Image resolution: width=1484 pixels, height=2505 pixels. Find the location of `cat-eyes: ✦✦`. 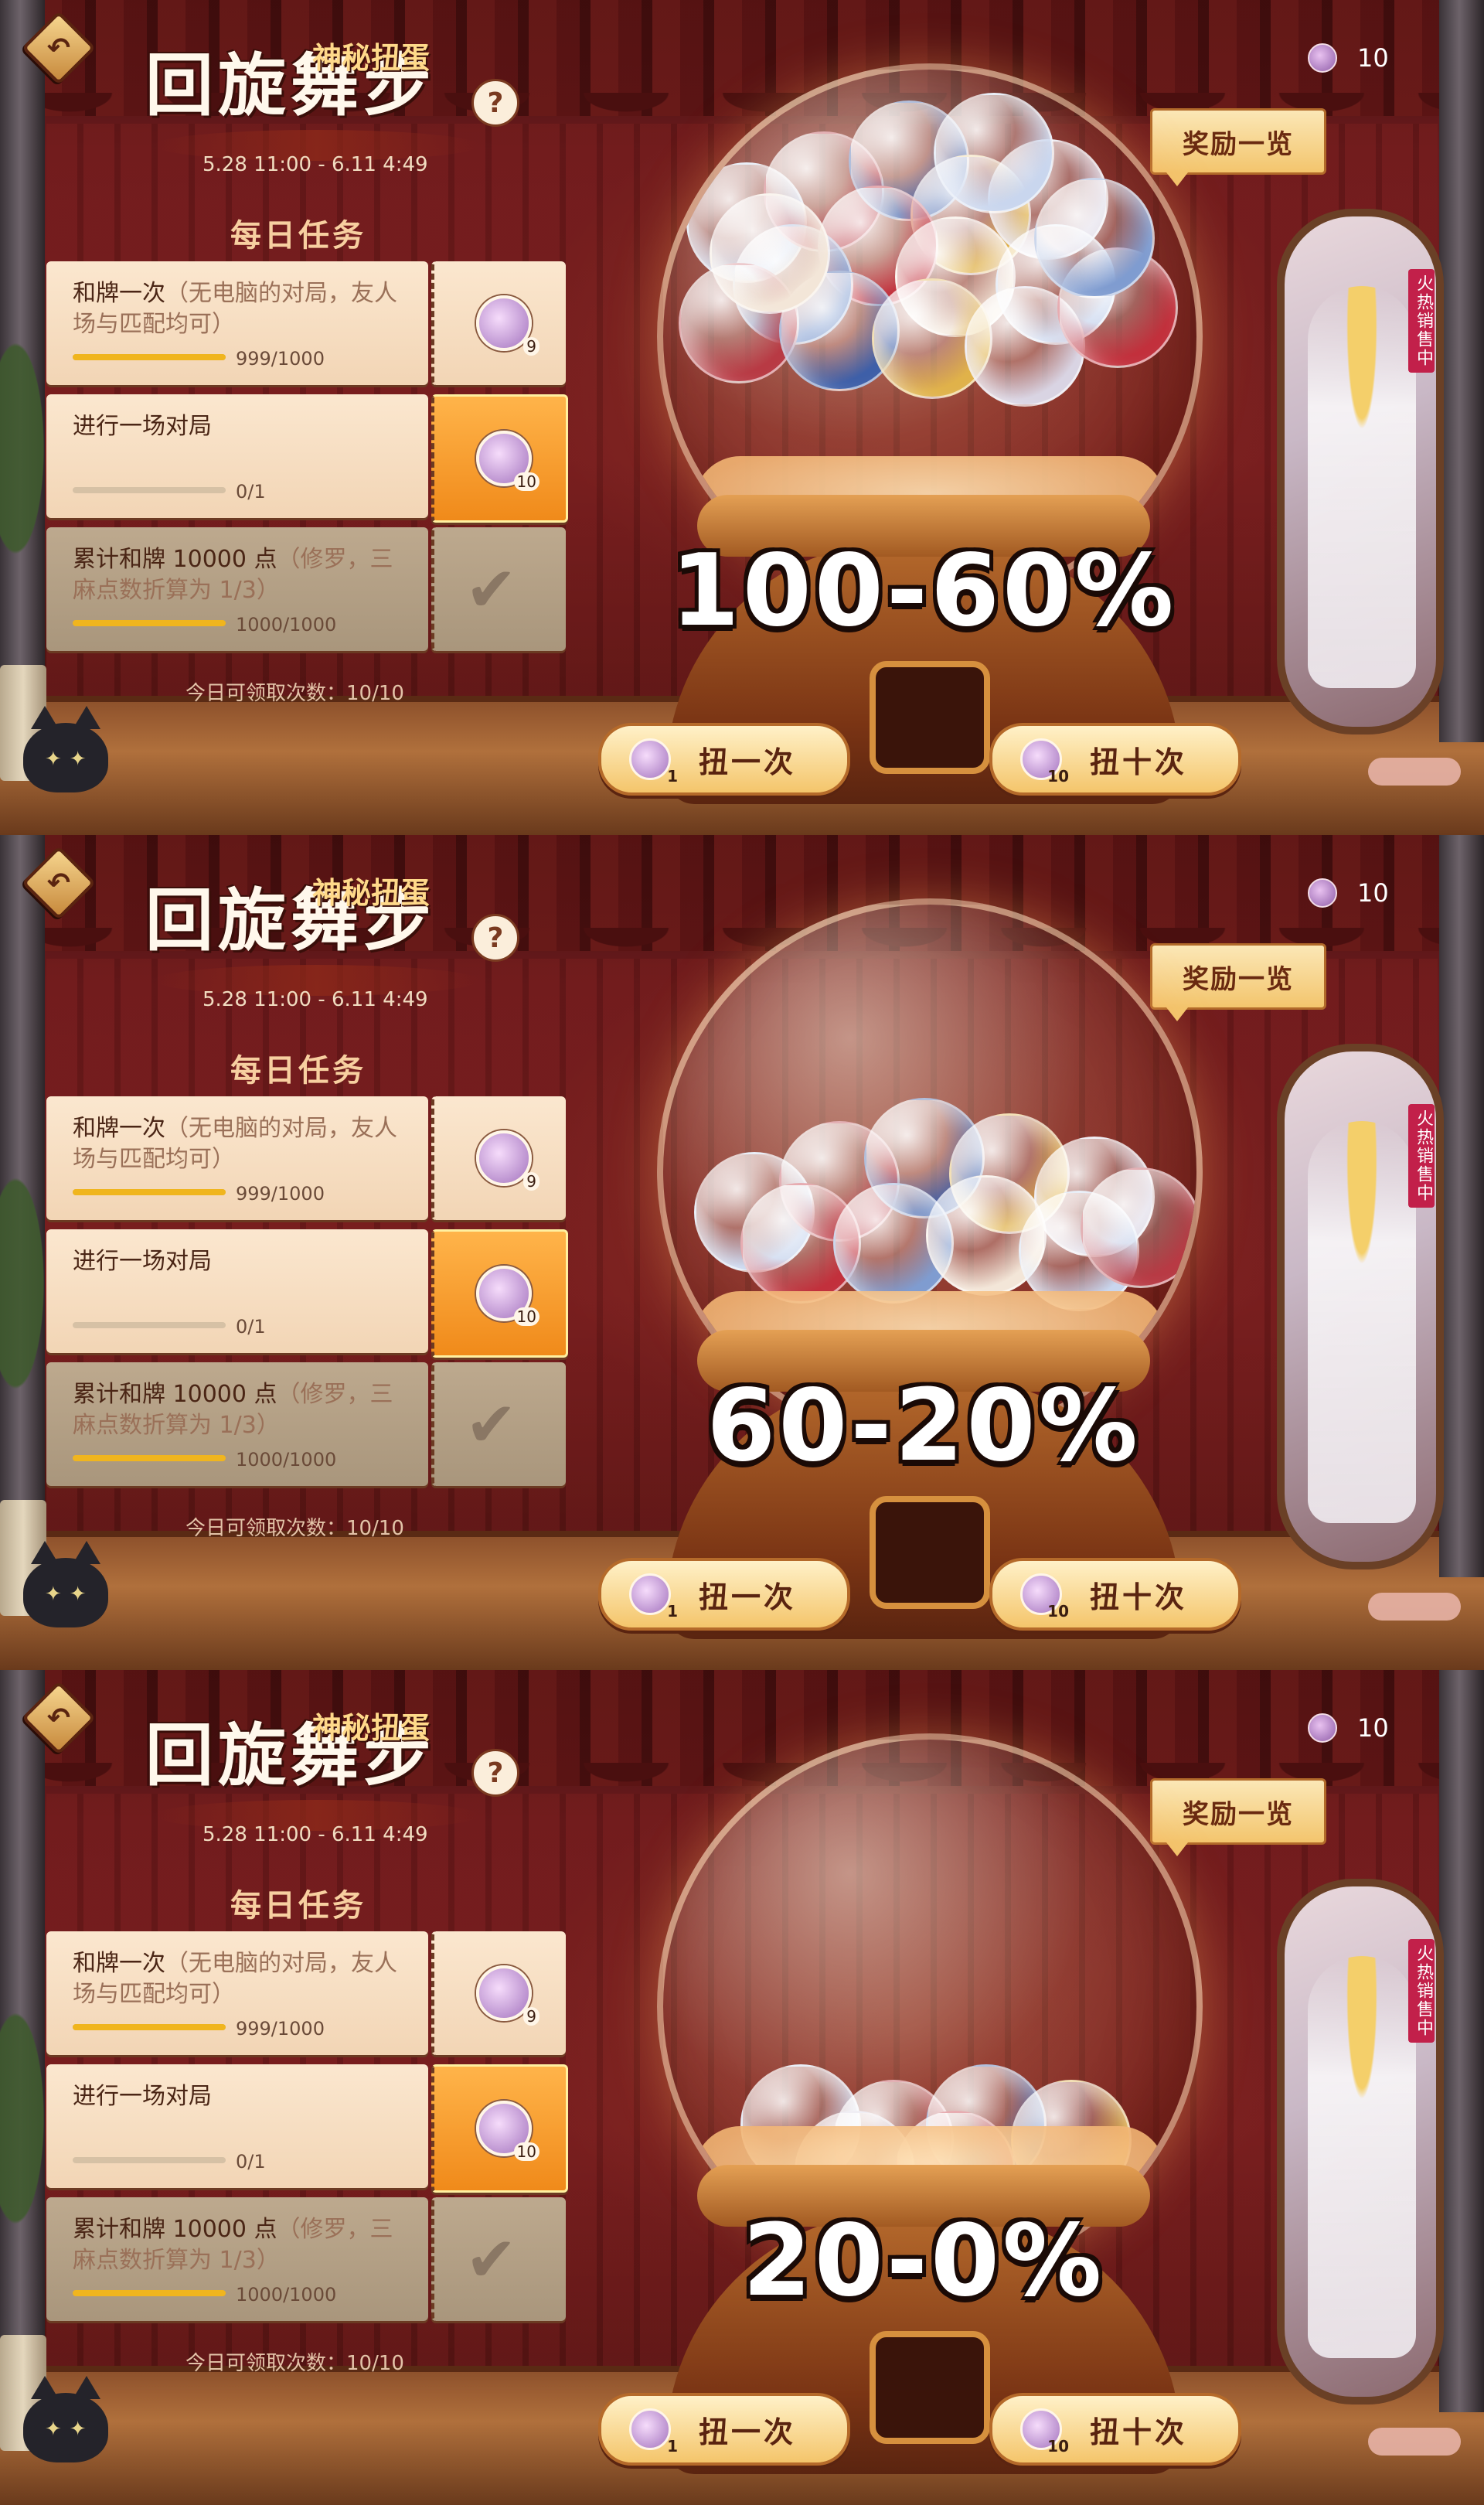

cat-eyes: ✦✦ is located at coordinates (69, 759).